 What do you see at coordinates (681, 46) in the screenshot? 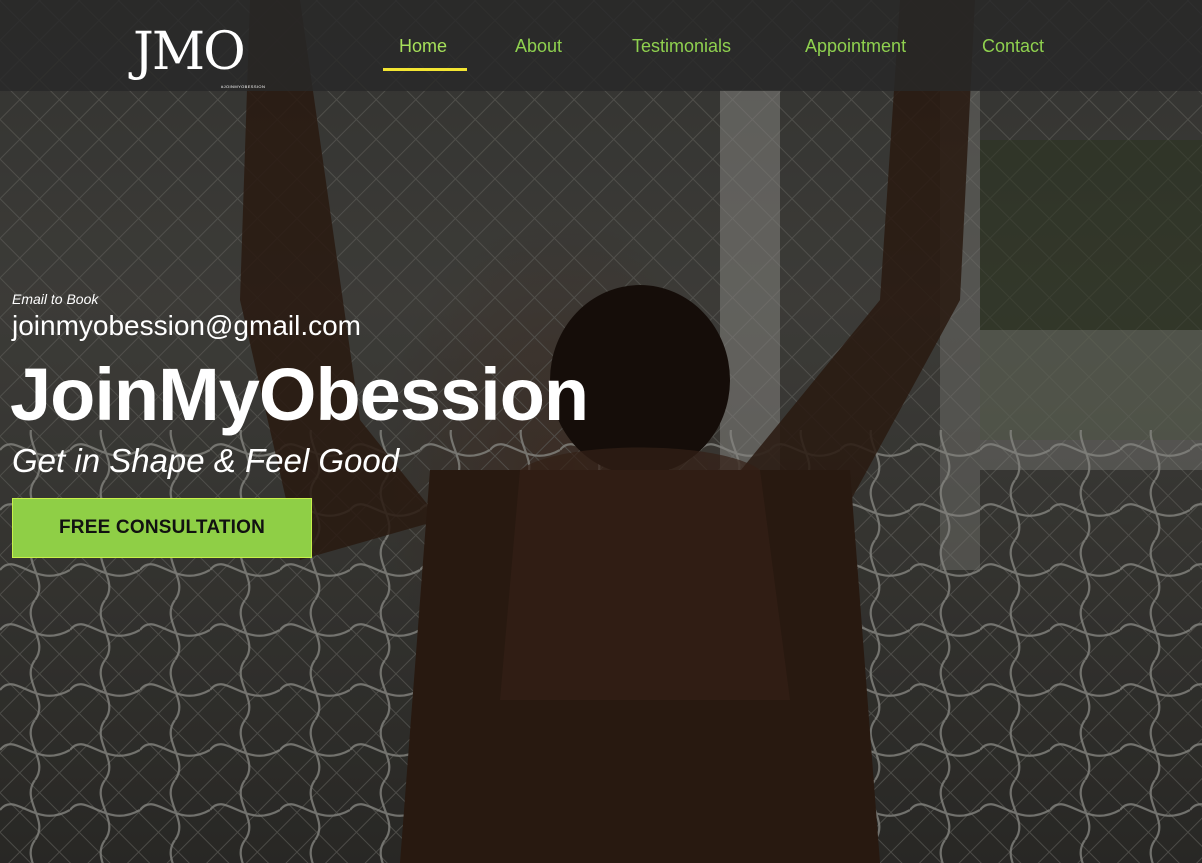
I see `nav-testimonials: Testimonials` at bounding box center [681, 46].